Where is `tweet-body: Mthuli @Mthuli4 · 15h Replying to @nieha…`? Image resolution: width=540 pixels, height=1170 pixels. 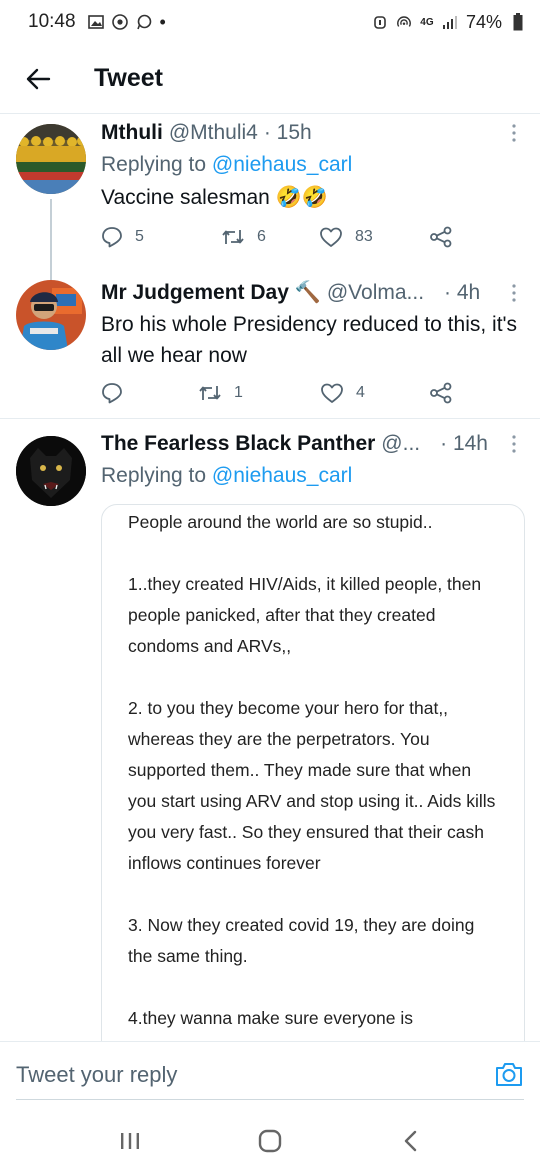 tweet-body: Mthuli @Mthuli4 · 15h Replying to @nieha… is located at coordinates (312, 165).